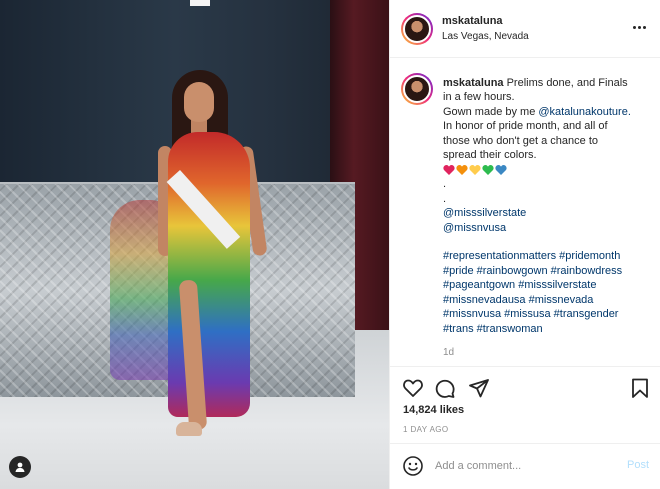  What do you see at coordinates (473, 83) in the screenshot?
I see `caption-username: mskataluna` at bounding box center [473, 83].